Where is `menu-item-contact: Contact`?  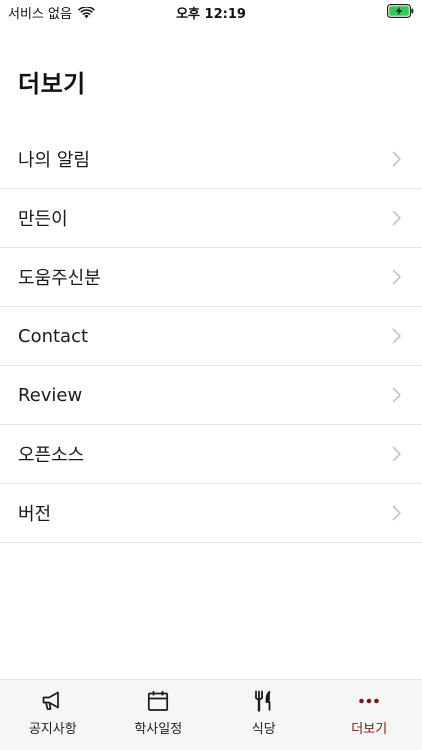 menu-item-contact: Contact is located at coordinates (211, 336).